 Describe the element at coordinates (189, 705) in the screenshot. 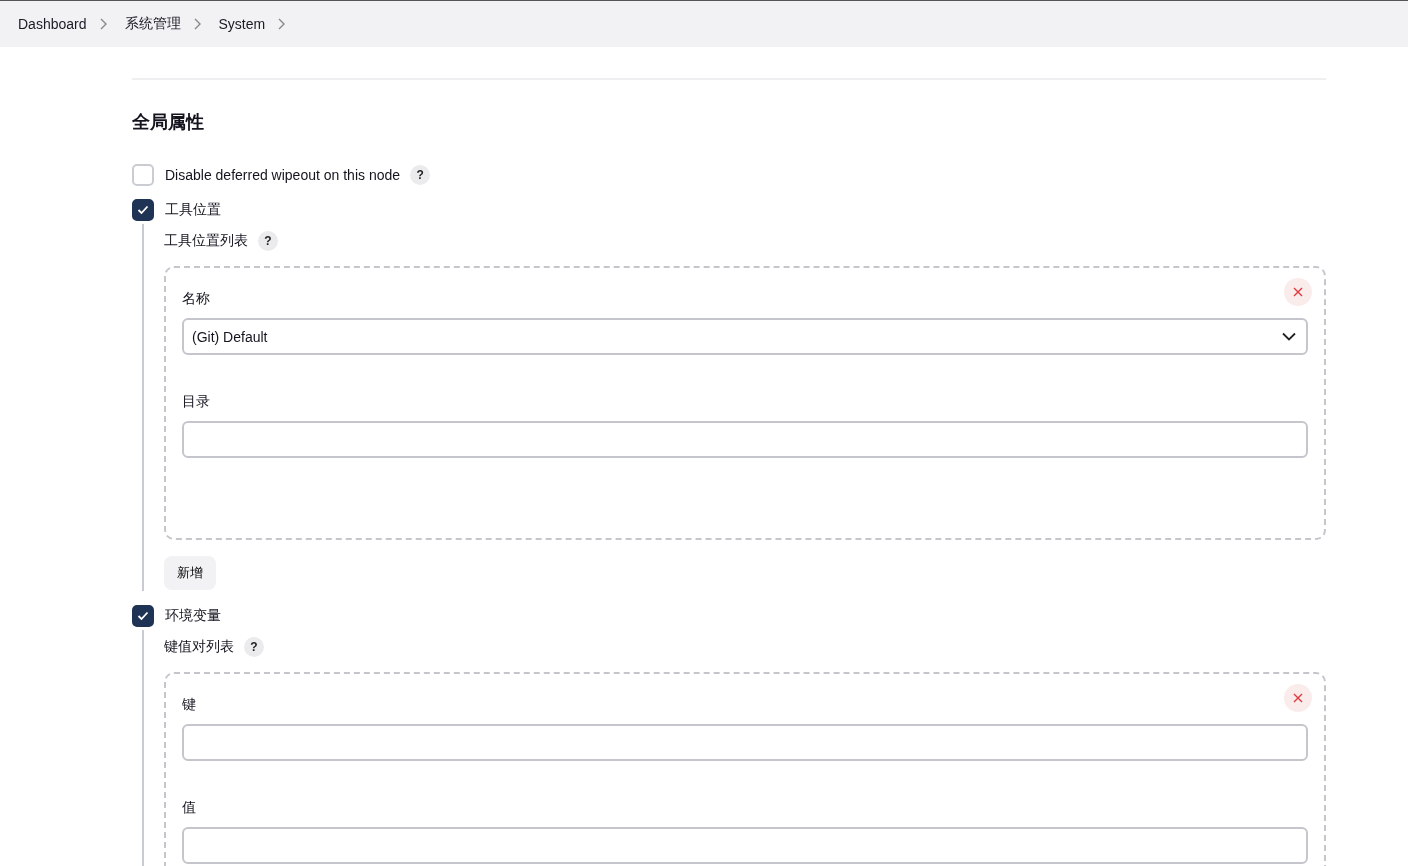

I see `field-label: 键` at that location.